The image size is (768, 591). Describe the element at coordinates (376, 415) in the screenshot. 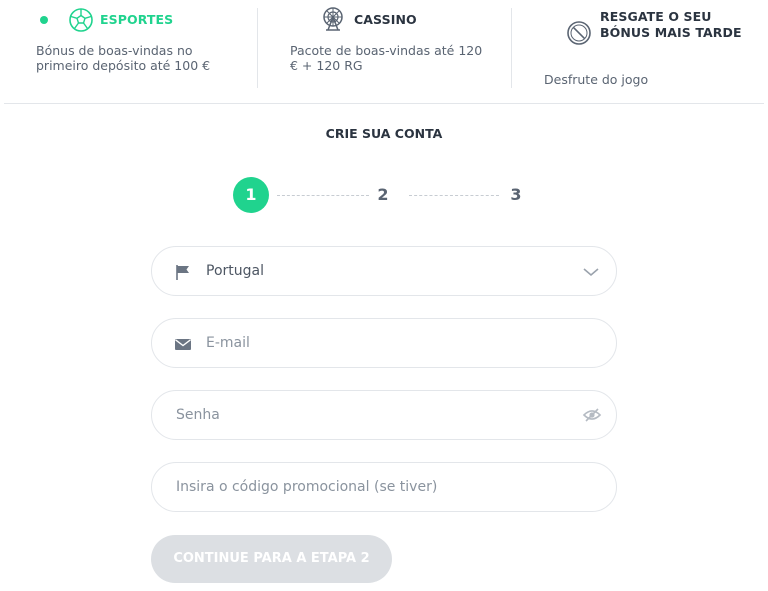

I see `password-input` at that location.